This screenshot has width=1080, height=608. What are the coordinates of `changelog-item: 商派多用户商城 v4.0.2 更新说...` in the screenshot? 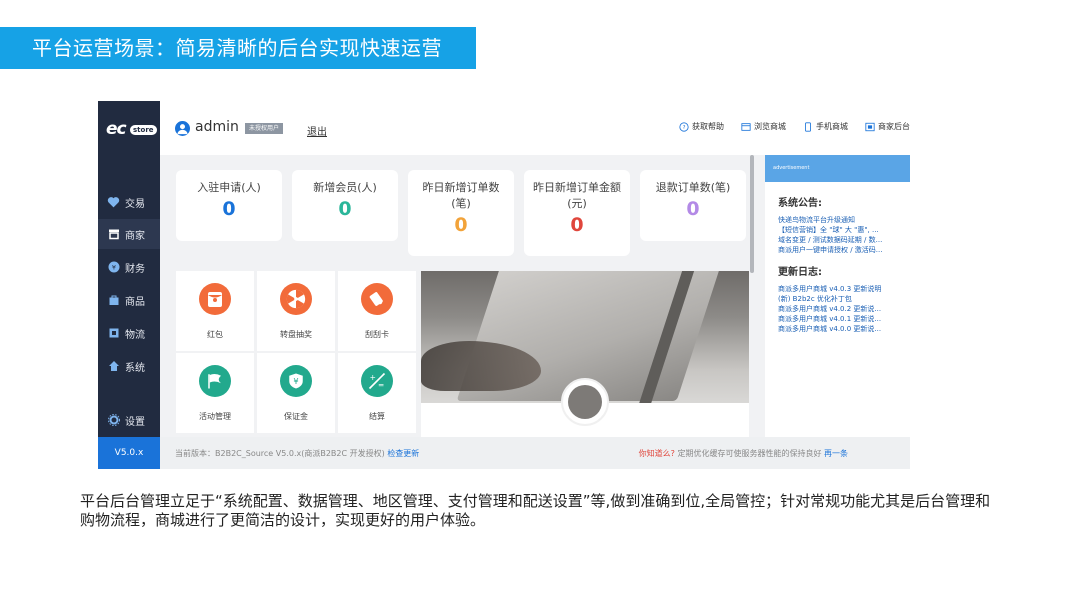 It's located at (842, 309).